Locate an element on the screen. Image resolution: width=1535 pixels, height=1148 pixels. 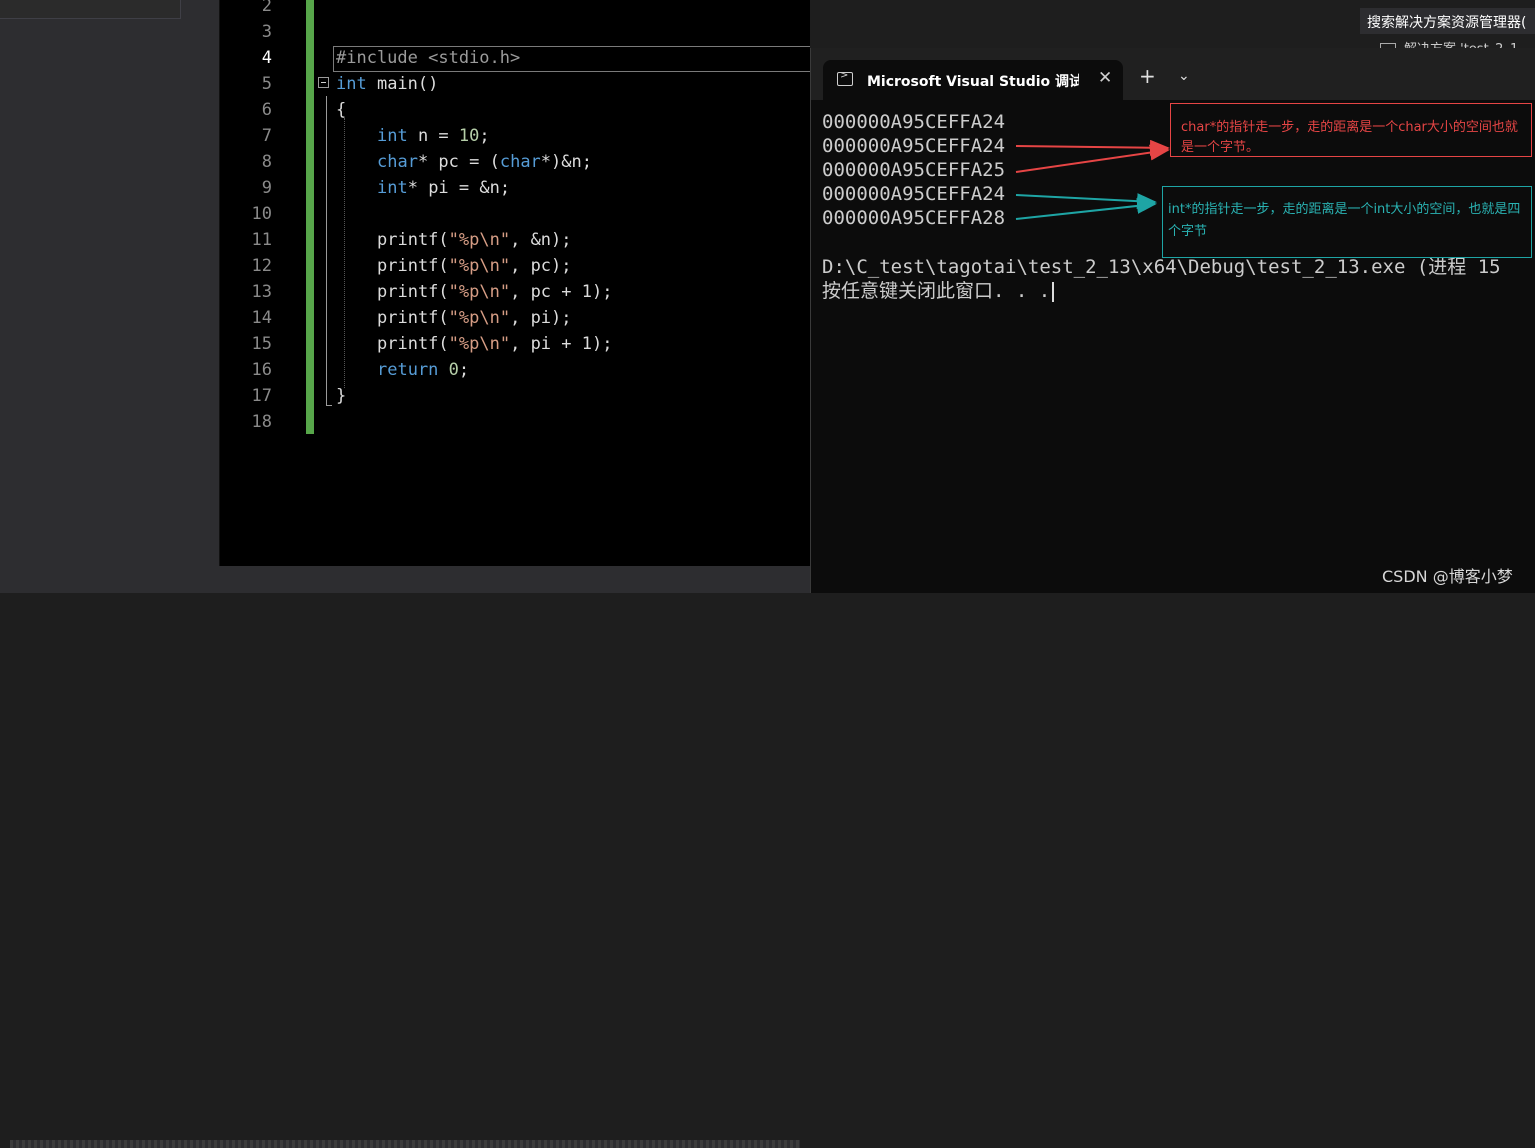
line-number: 18 is located at coordinates (261, 422).